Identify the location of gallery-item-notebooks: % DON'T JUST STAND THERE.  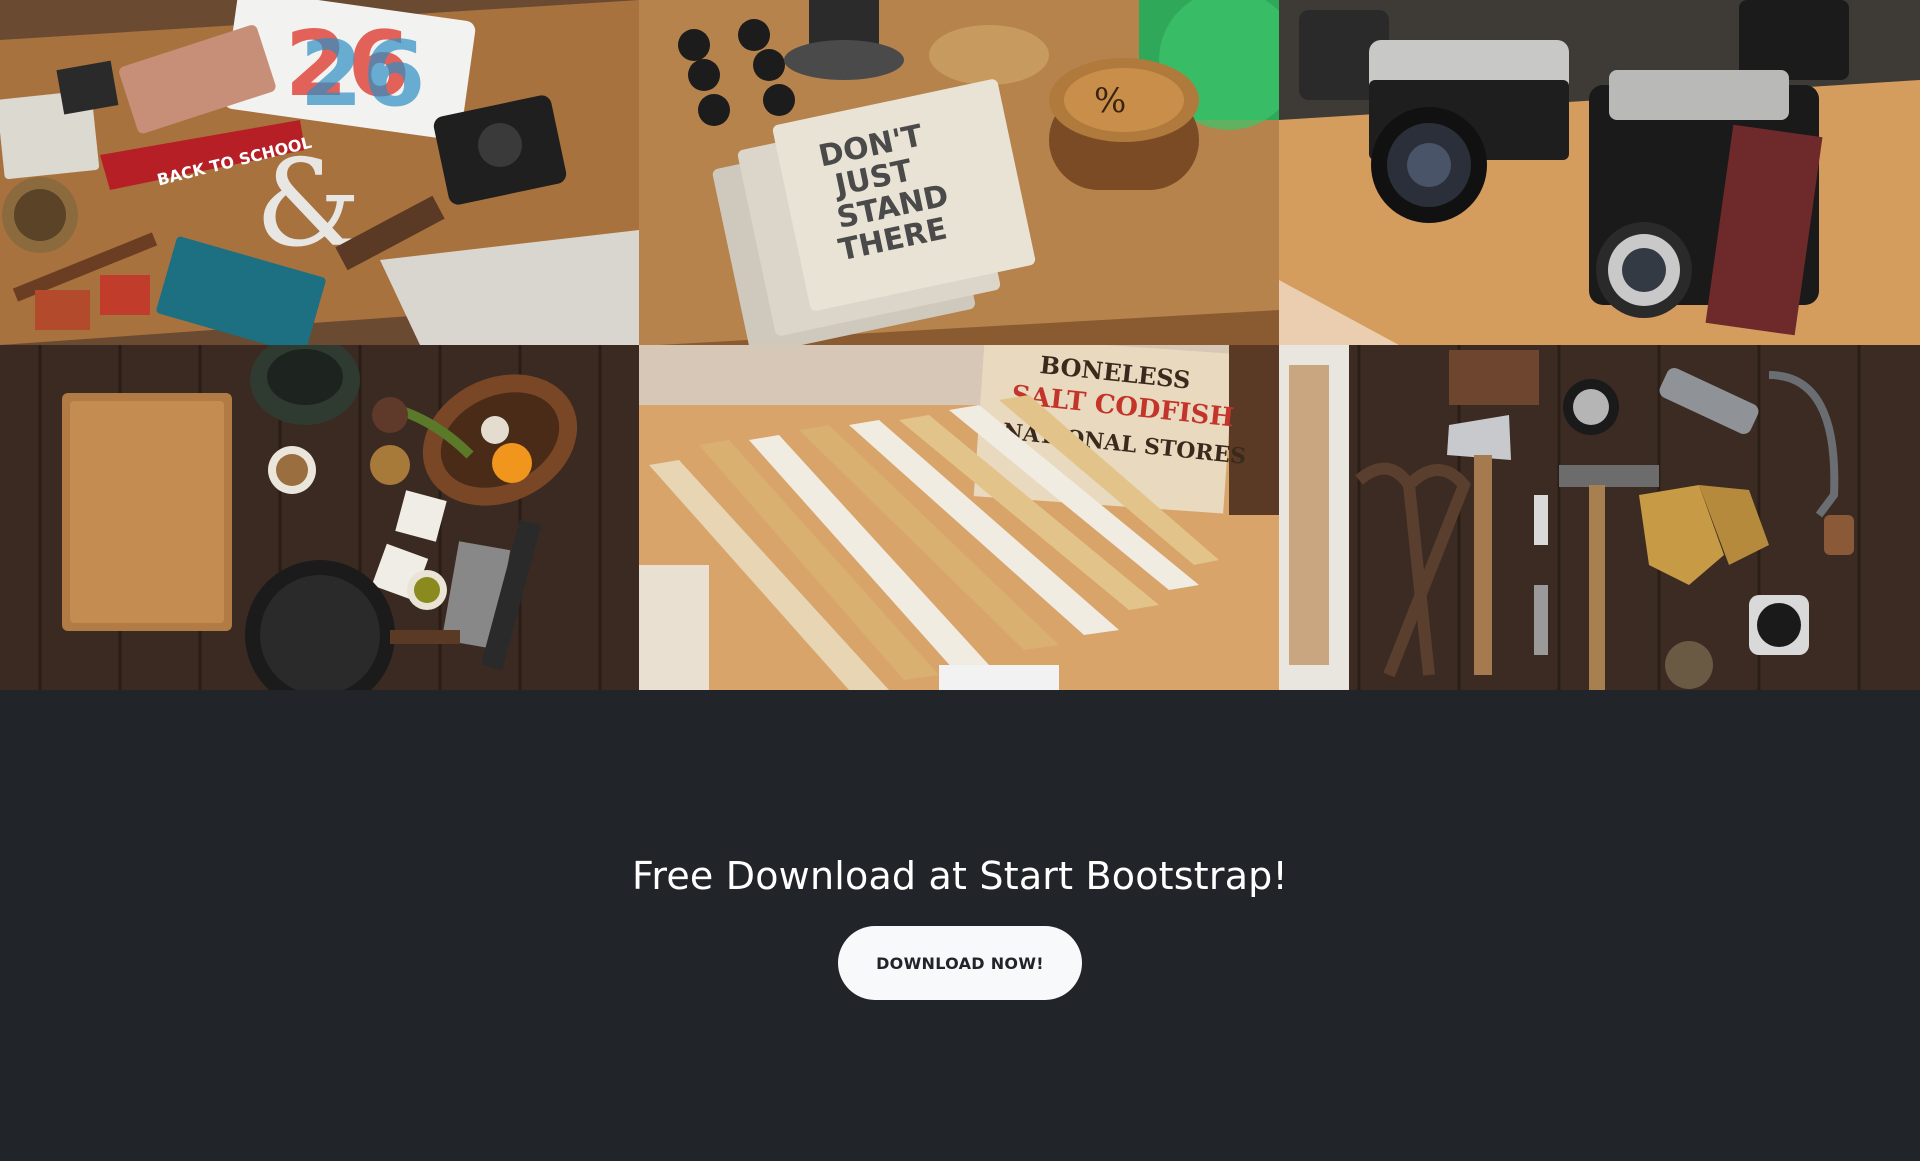
(959, 172).